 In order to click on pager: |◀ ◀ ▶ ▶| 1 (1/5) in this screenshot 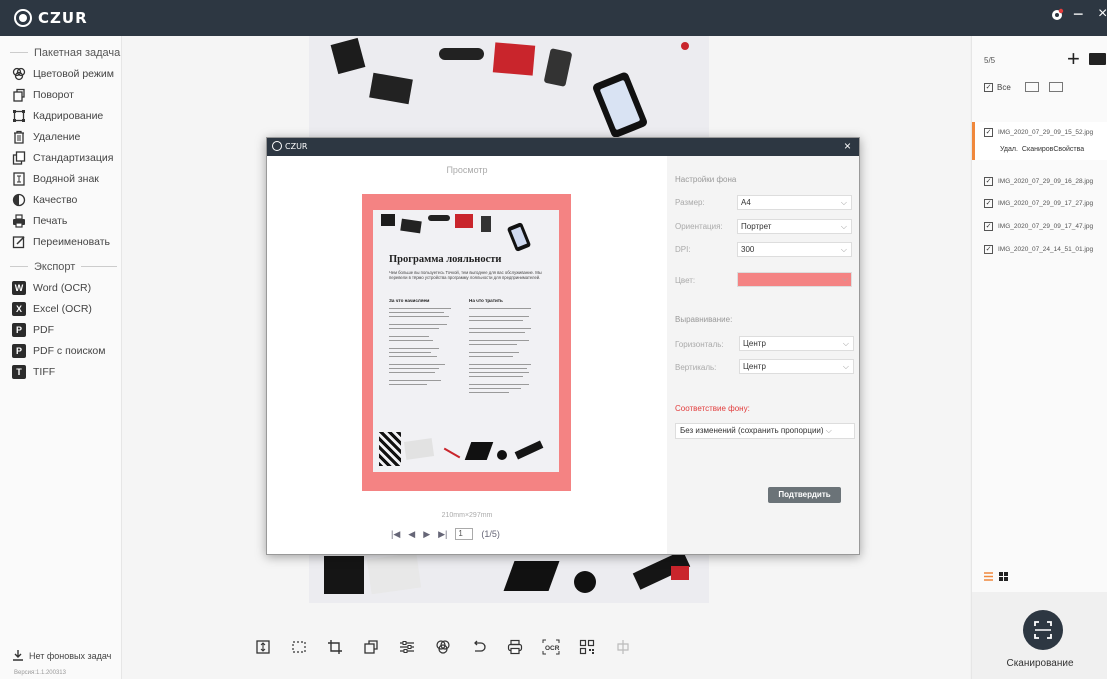, I will do `click(445, 534)`.